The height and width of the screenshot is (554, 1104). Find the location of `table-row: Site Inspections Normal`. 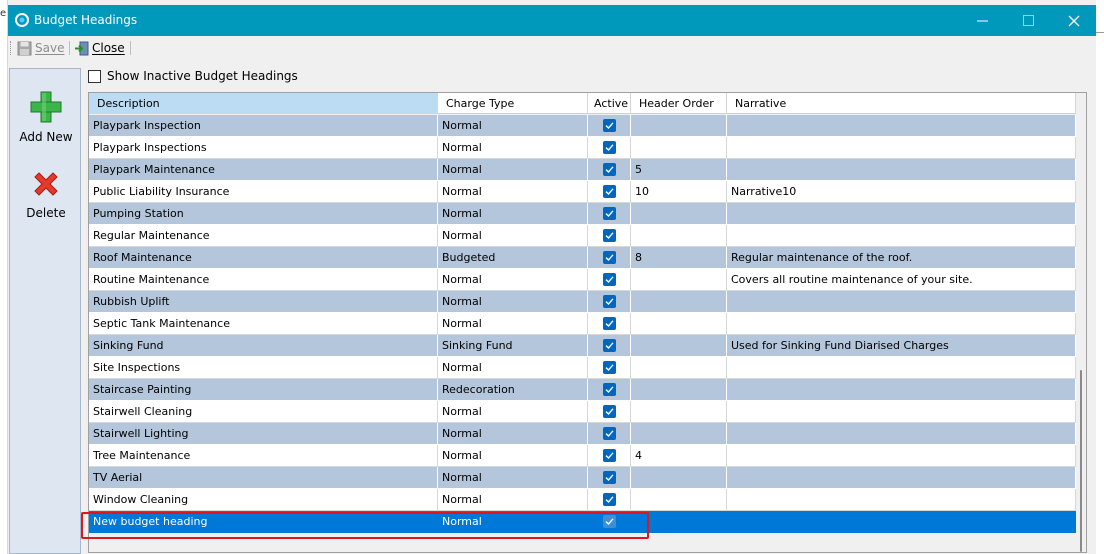

table-row: Site Inspections Normal is located at coordinates (582, 368).